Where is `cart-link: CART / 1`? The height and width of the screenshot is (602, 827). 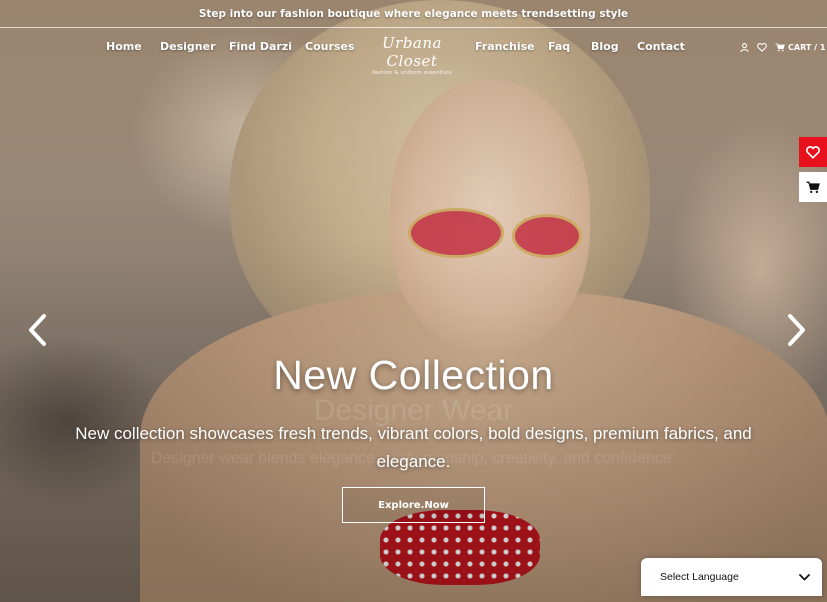
cart-link: CART / 1 is located at coordinates (800, 47).